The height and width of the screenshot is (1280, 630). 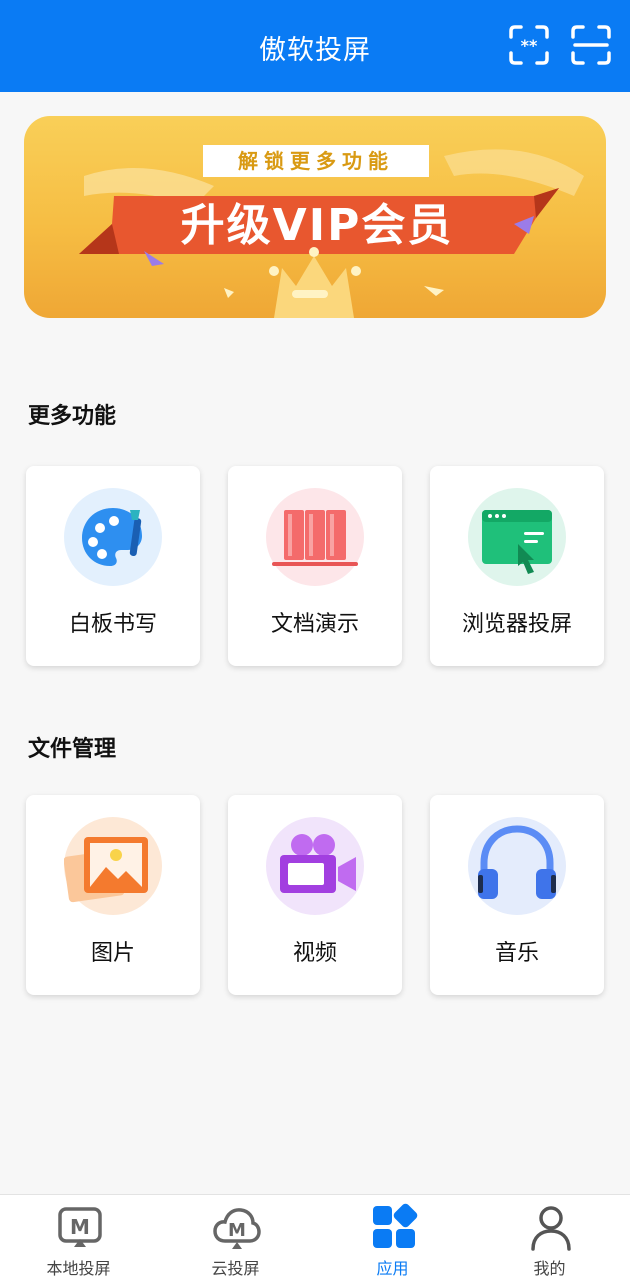 I want to click on video-camera-icon, so click(x=315, y=866).